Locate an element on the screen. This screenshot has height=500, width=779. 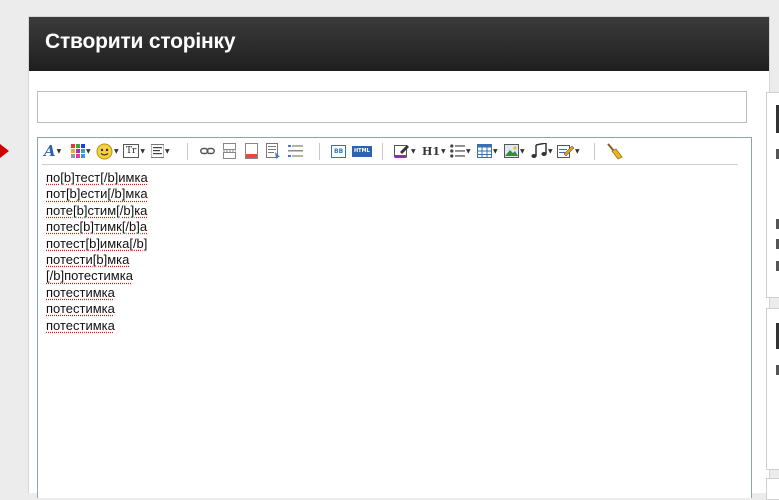
image-button: ▼ is located at coordinates (514, 151).